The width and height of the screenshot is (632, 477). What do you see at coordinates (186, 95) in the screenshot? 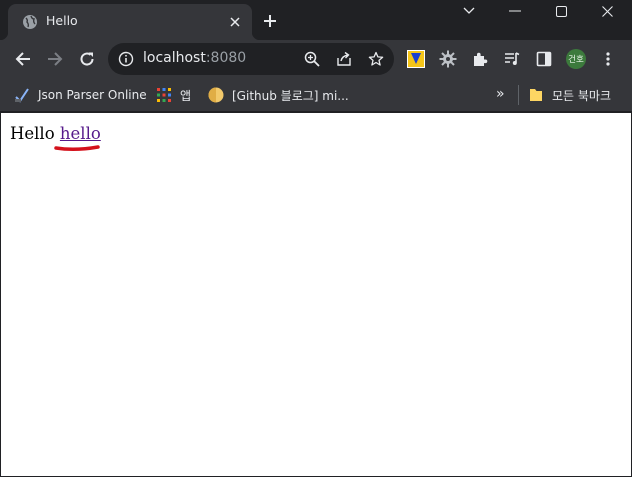
I see `bookmark-label: 앱` at bounding box center [186, 95].